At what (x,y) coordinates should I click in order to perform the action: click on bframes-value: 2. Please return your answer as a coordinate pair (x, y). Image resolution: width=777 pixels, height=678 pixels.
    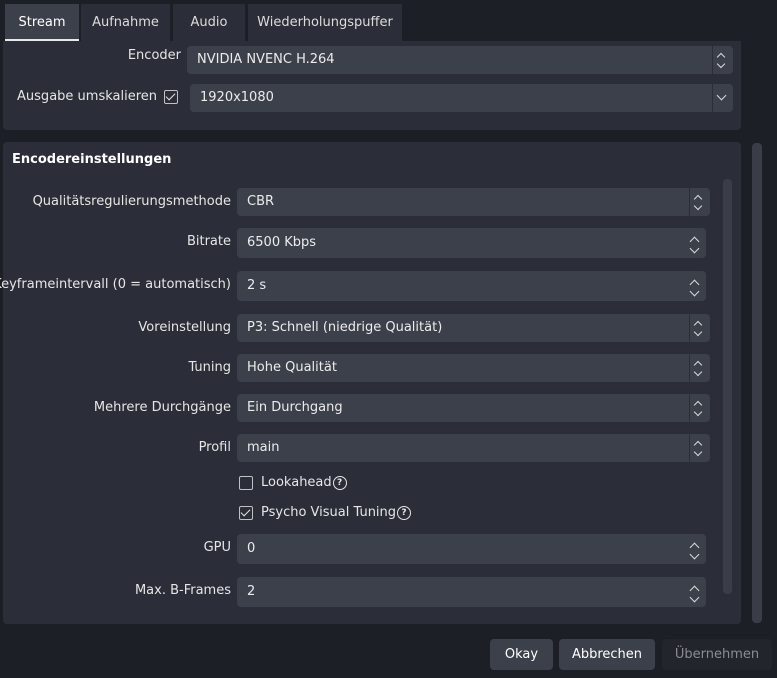
    Looking at the image, I should click on (251, 591).